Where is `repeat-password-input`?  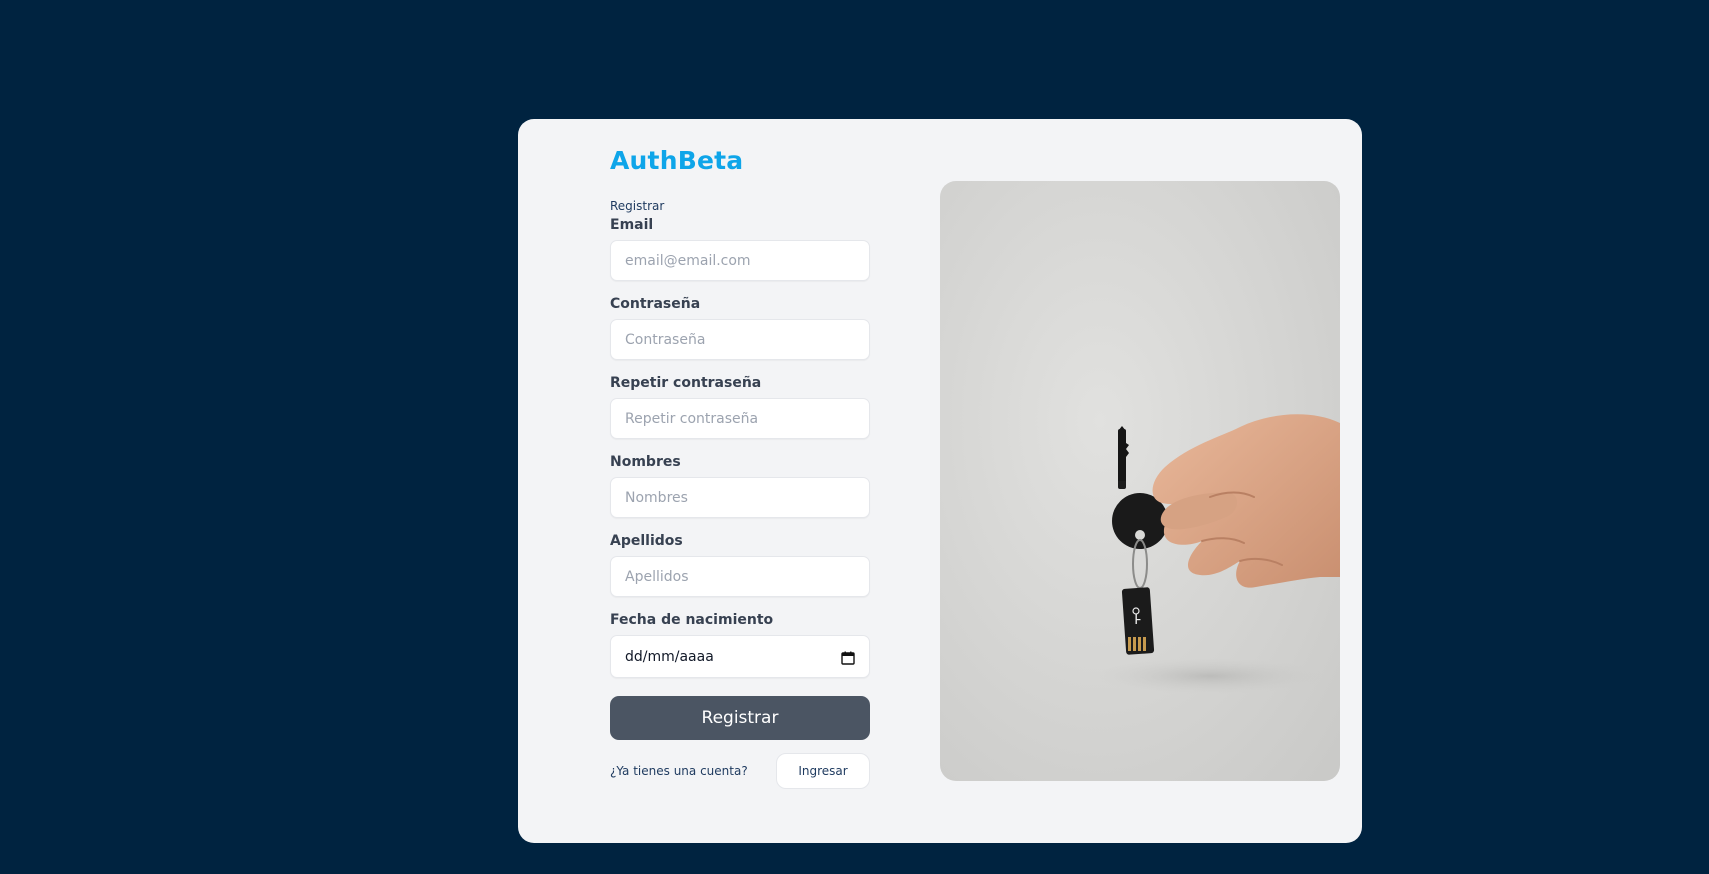 repeat-password-input is located at coordinates (740, 418).